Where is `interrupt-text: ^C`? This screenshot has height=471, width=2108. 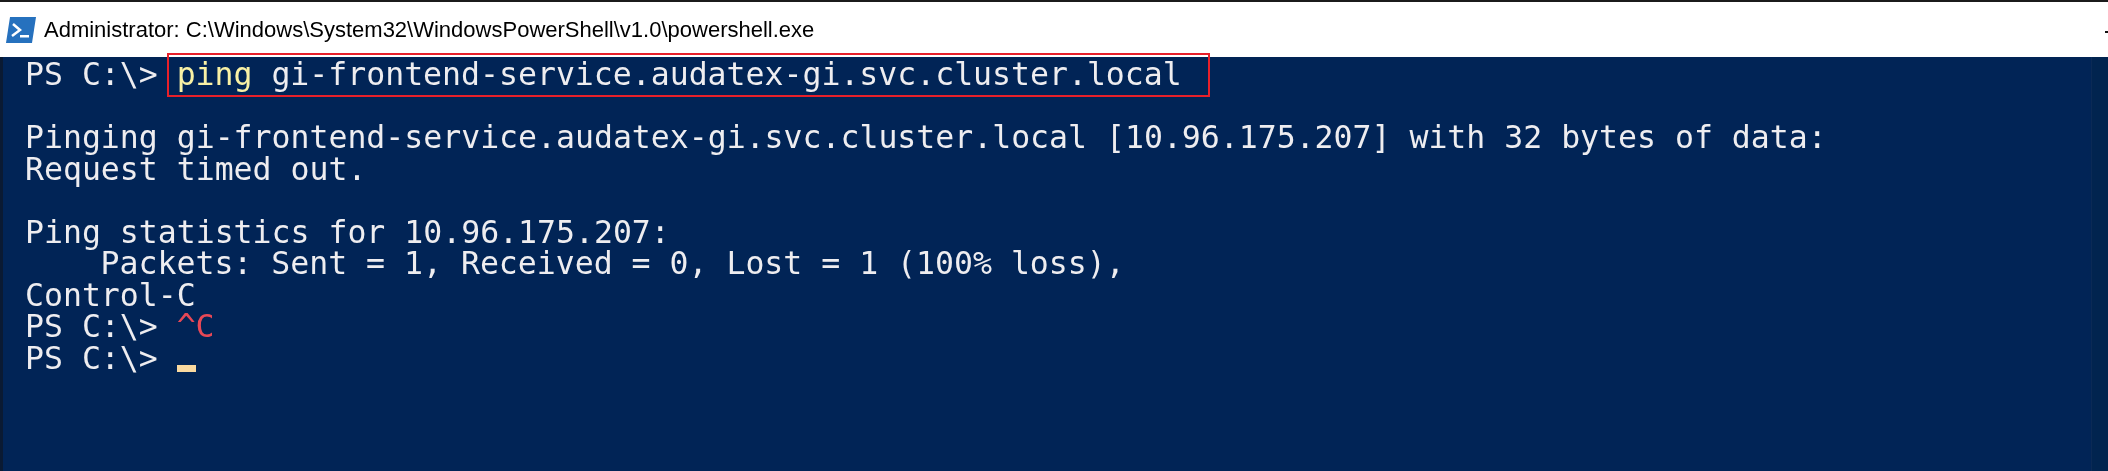 interrupt-text: ^C is located at coordinates (195, 327).